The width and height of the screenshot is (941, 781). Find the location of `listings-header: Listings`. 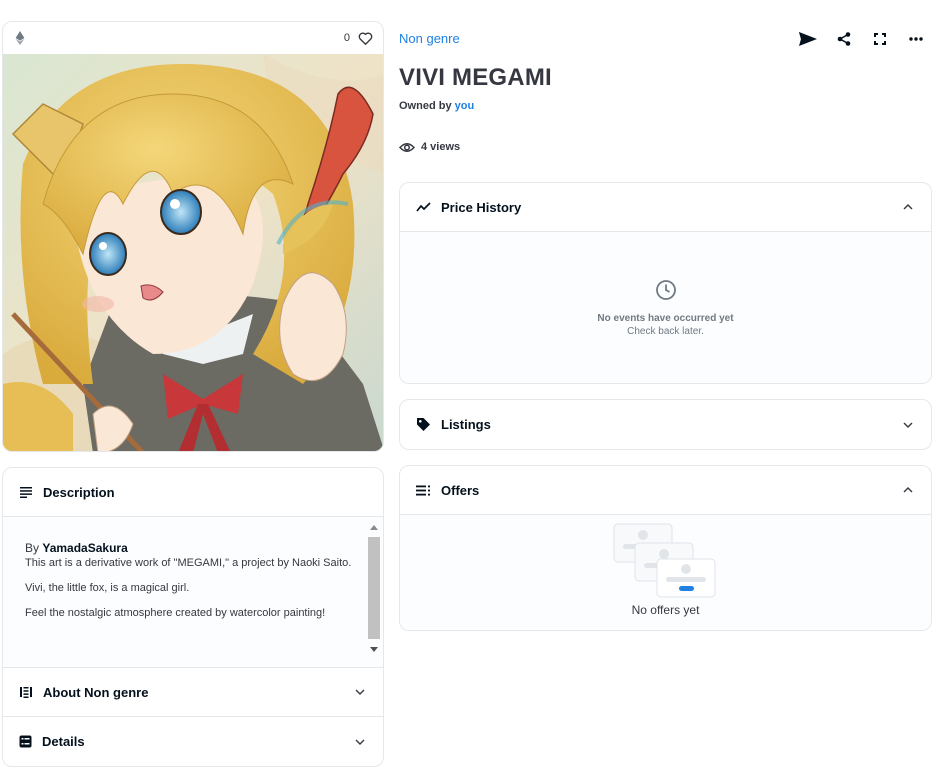

listings-header: Listings is located at coordinates (665, 424).